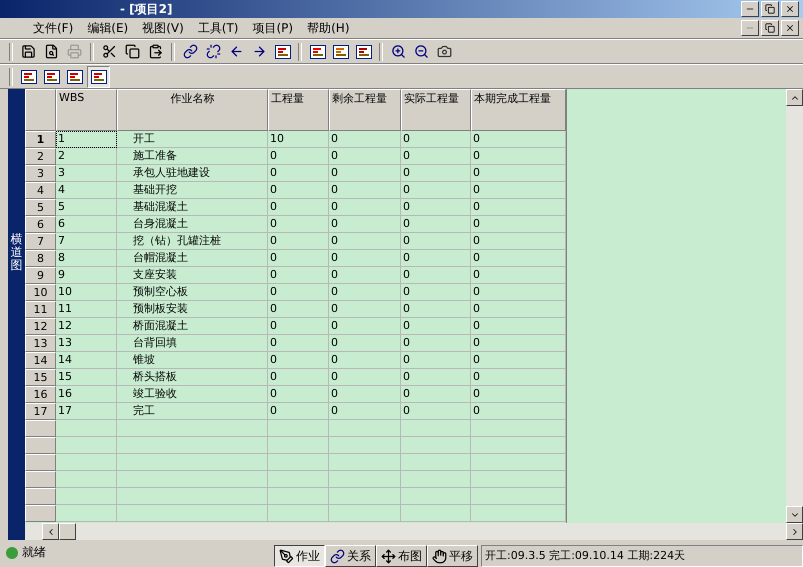  I want to click on side-panel-label: 横道图, so click(16, 386).